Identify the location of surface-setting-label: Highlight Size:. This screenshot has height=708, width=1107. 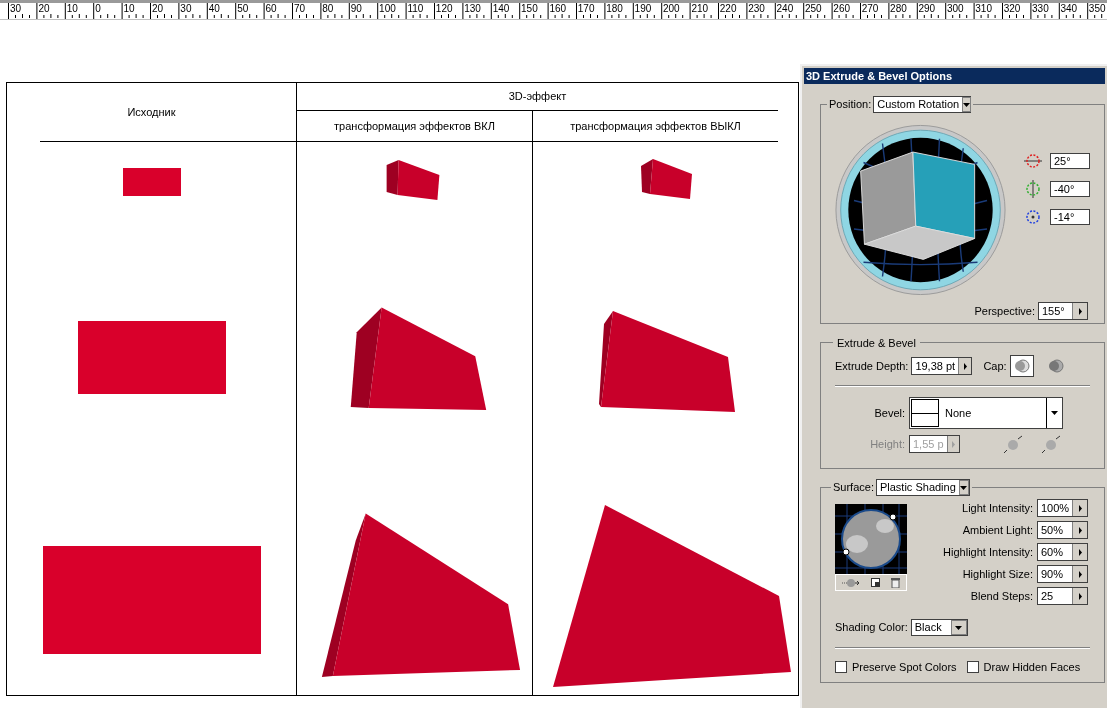
(997, 574).